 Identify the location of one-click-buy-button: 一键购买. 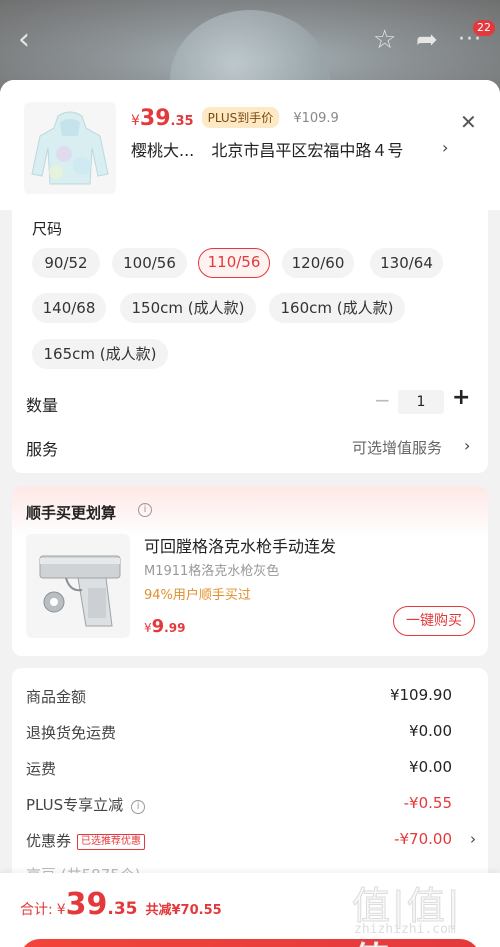
(434, 621).